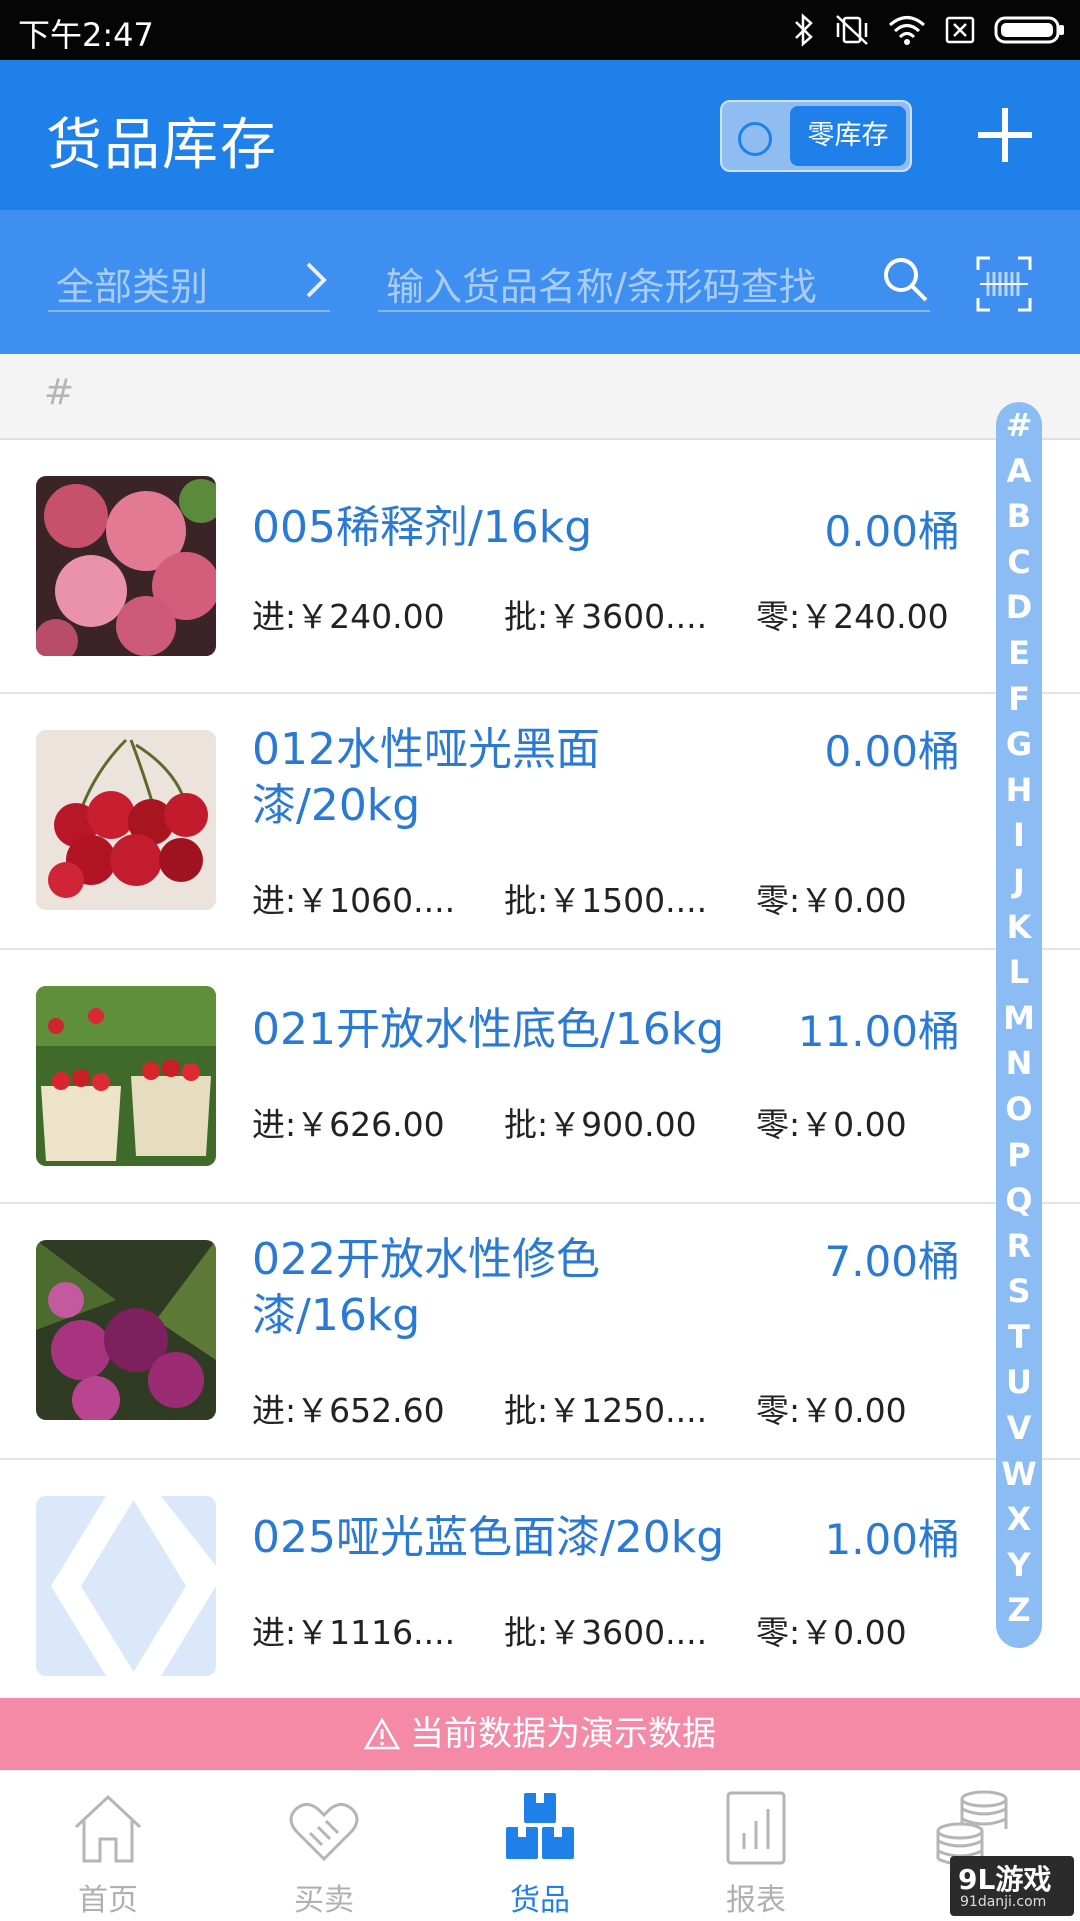 Image resolution: width=1080 pixels, height=1921 pixels. Describe the element at coordinates (1003, 1902) in the screenshot. I see `watermark-url: 91danji.com` at that location.